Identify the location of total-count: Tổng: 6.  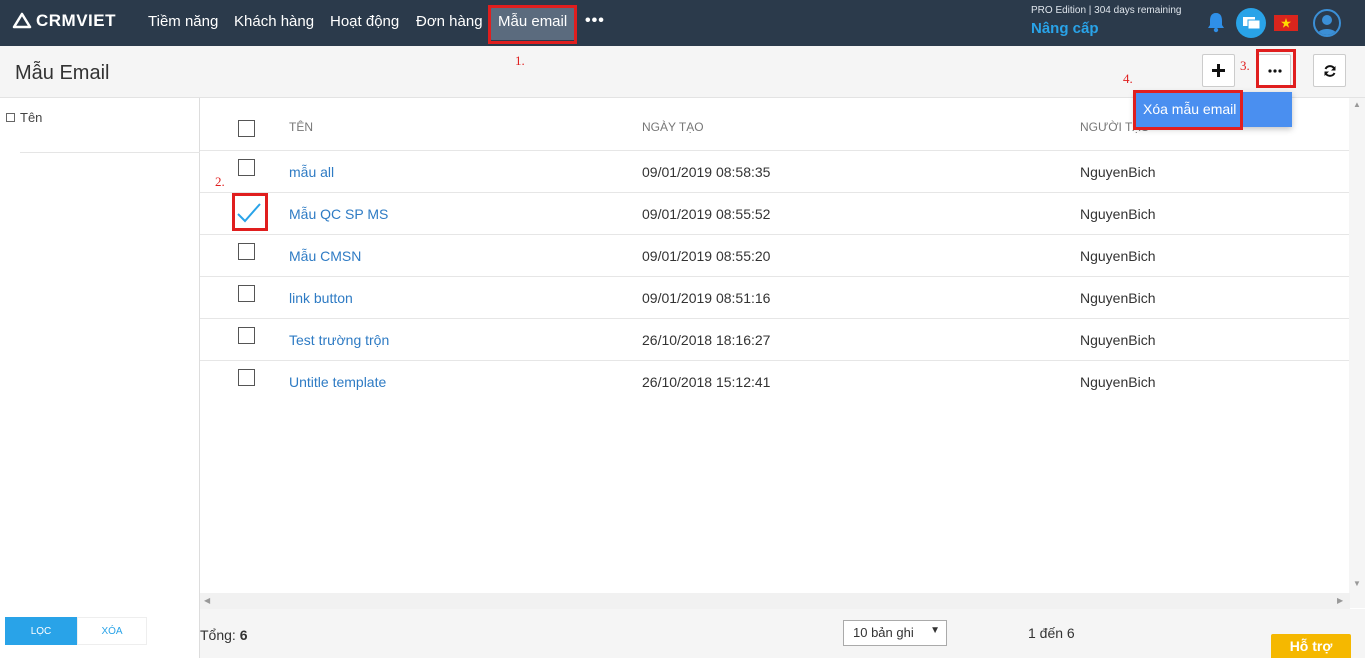
(224, 635).